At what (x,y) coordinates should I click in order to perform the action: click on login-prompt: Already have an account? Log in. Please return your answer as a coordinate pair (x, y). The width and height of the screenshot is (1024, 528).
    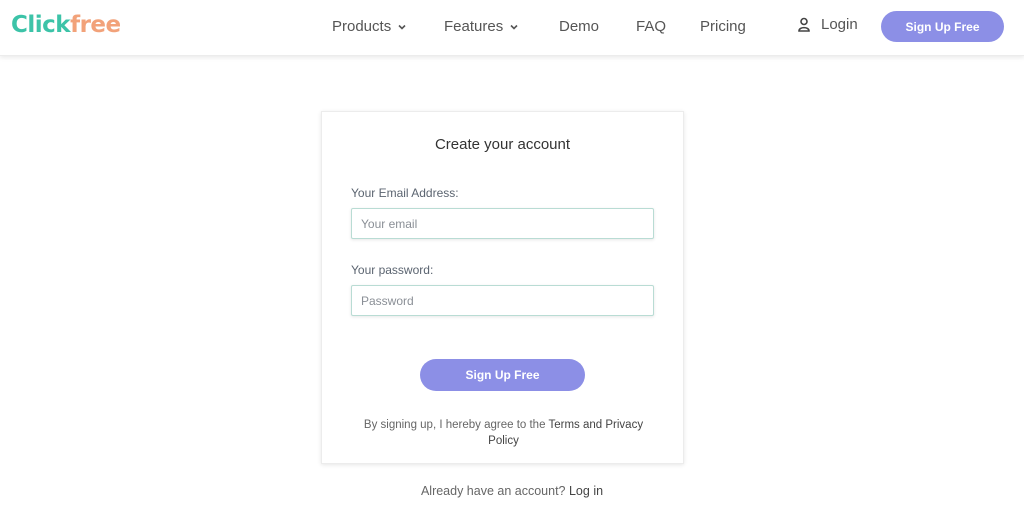
    Looking at the image, I should click on (512, 491).